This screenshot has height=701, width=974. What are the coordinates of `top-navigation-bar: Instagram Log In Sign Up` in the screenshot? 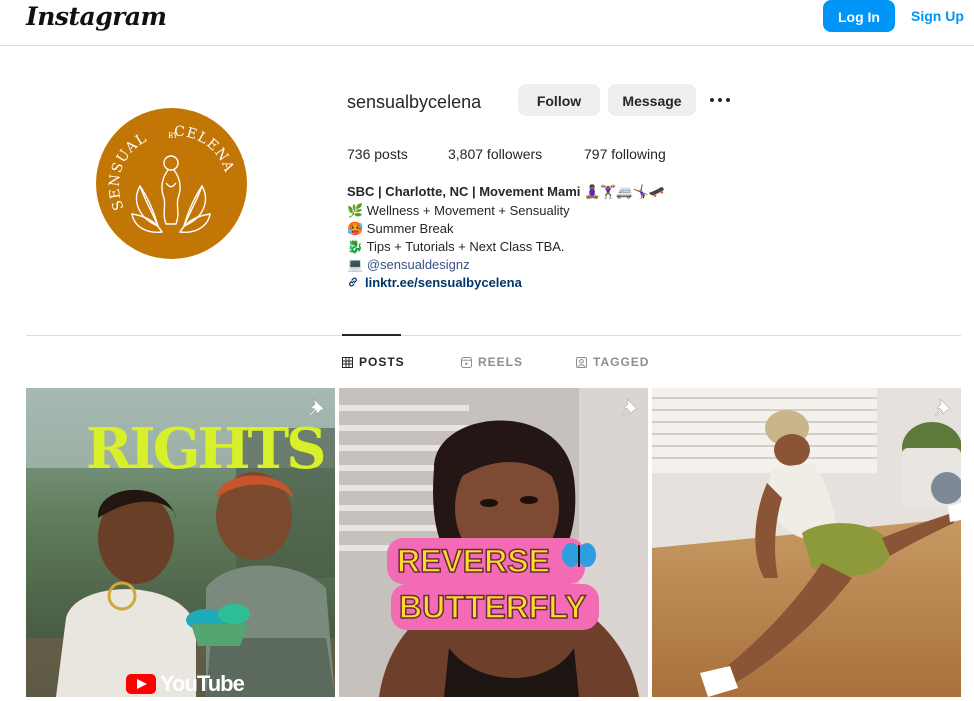 It's located at (487, 23).